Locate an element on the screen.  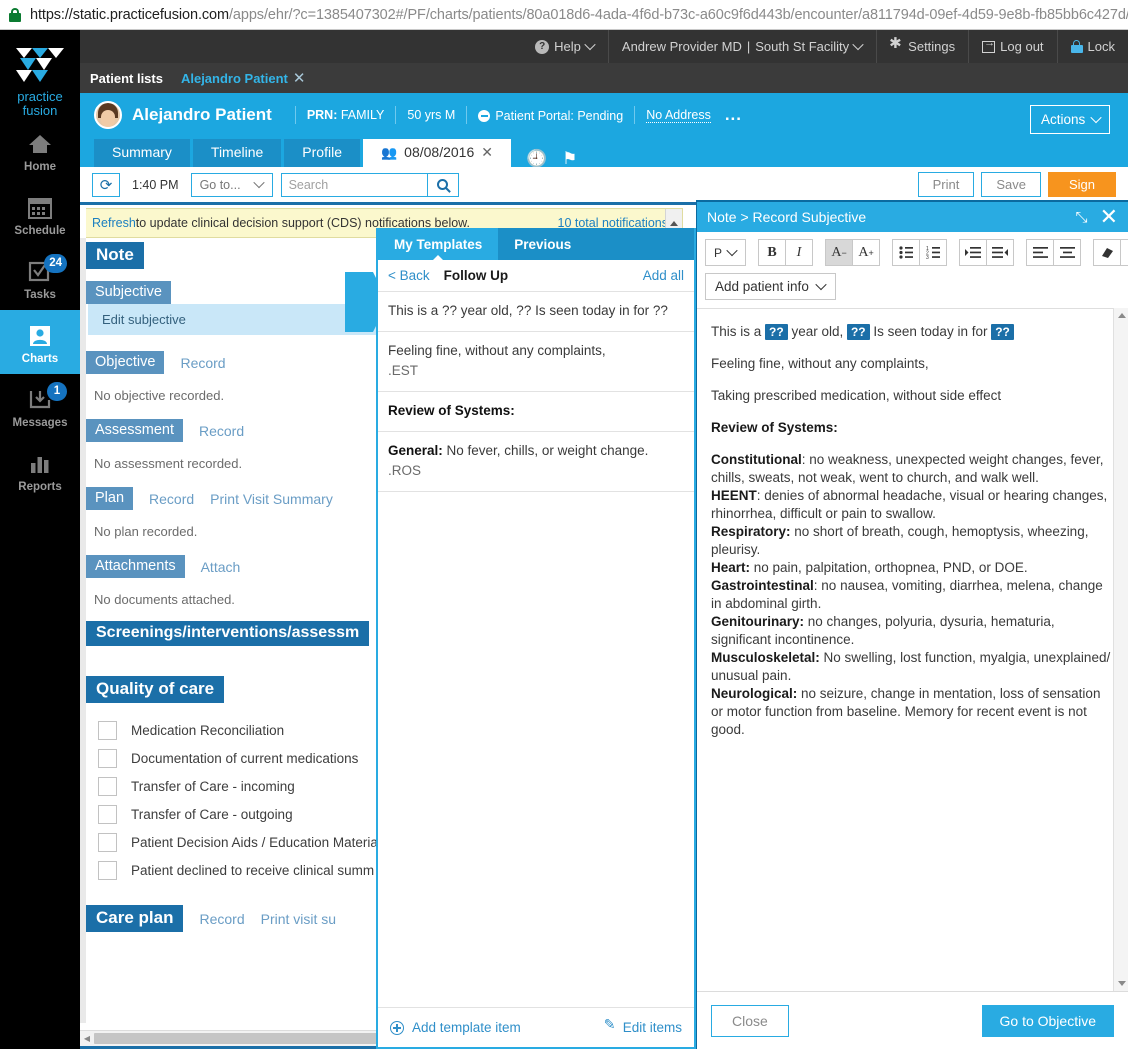
scroll-left-arrow-icon: ◀ is located at coordinates (87, 1038).